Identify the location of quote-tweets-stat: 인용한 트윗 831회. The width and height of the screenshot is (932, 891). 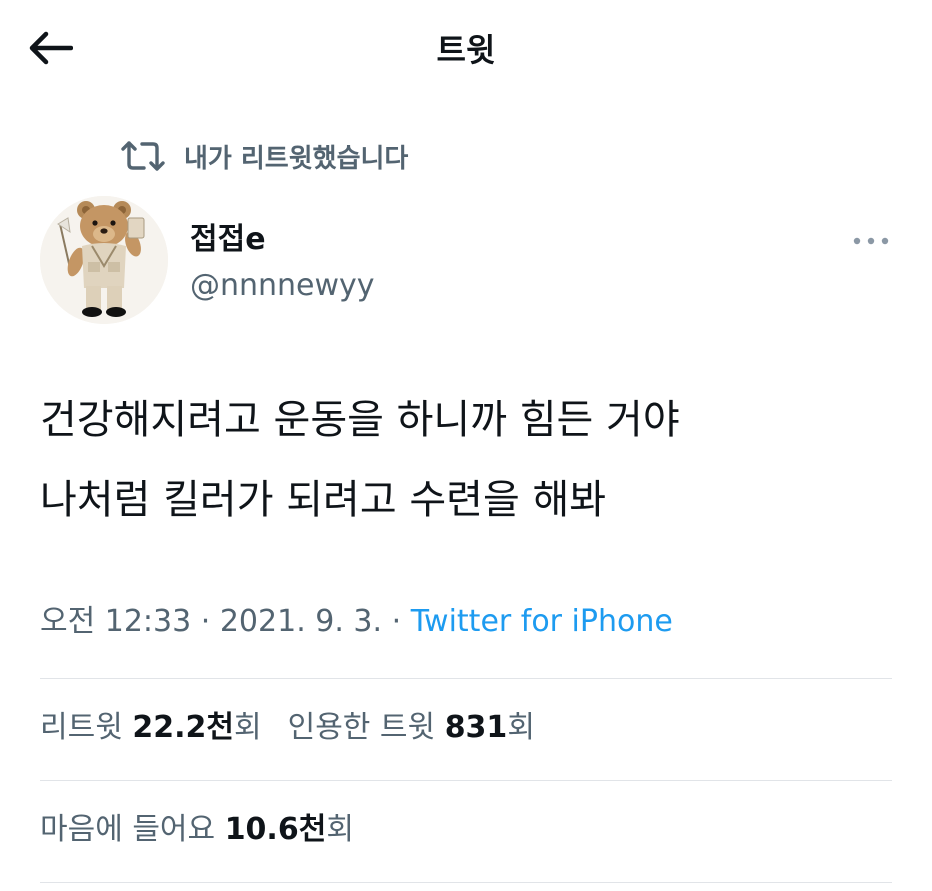
(411, 728).